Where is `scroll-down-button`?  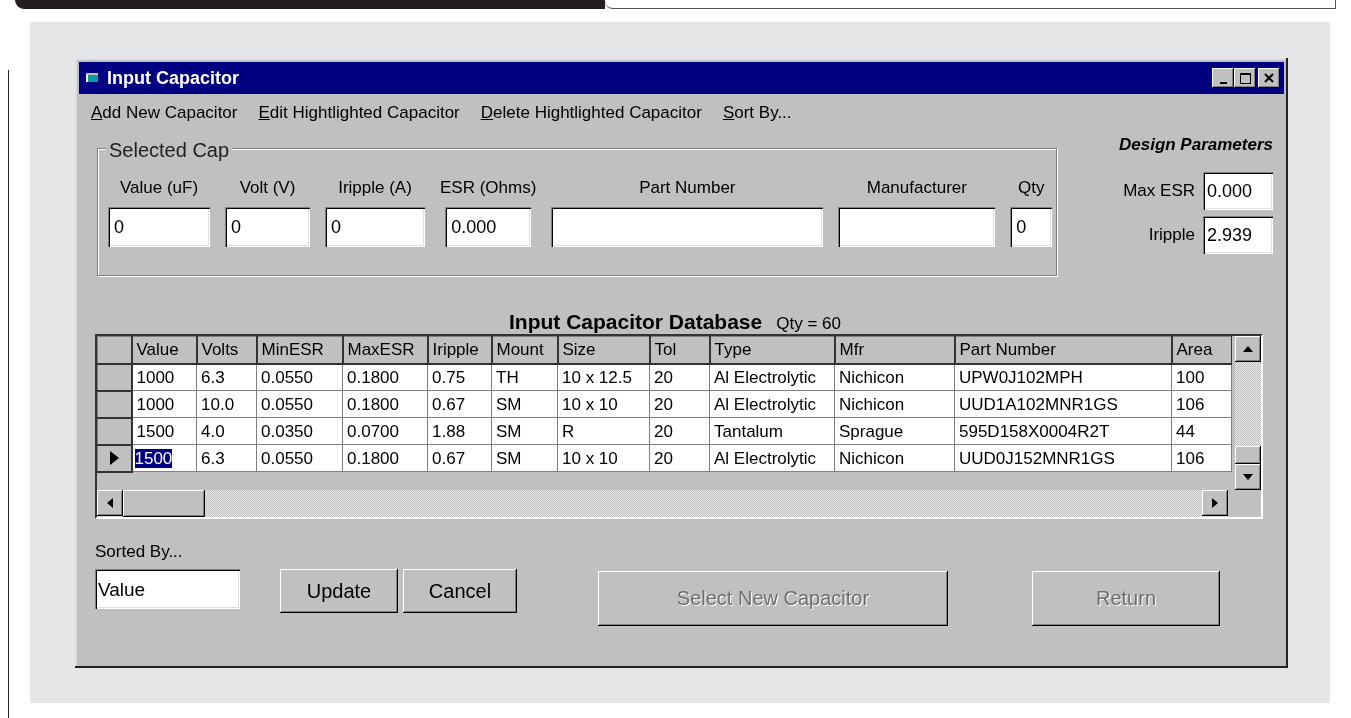
scroll-down-button is located at coordinates (1248, 477).